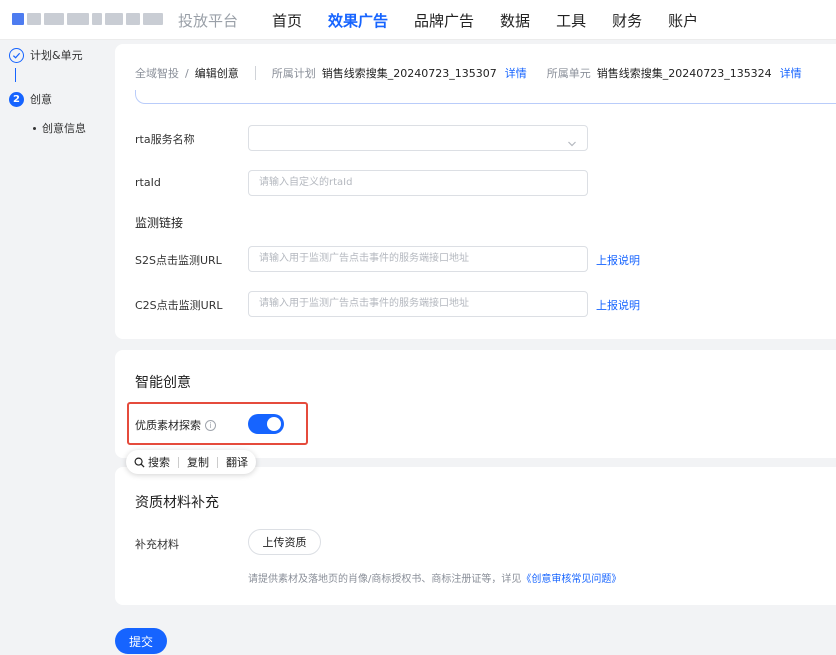  What do you see at coordinates (485, 97) in the screenshot?
I see `section-edge` at bounding box center [485, 97].